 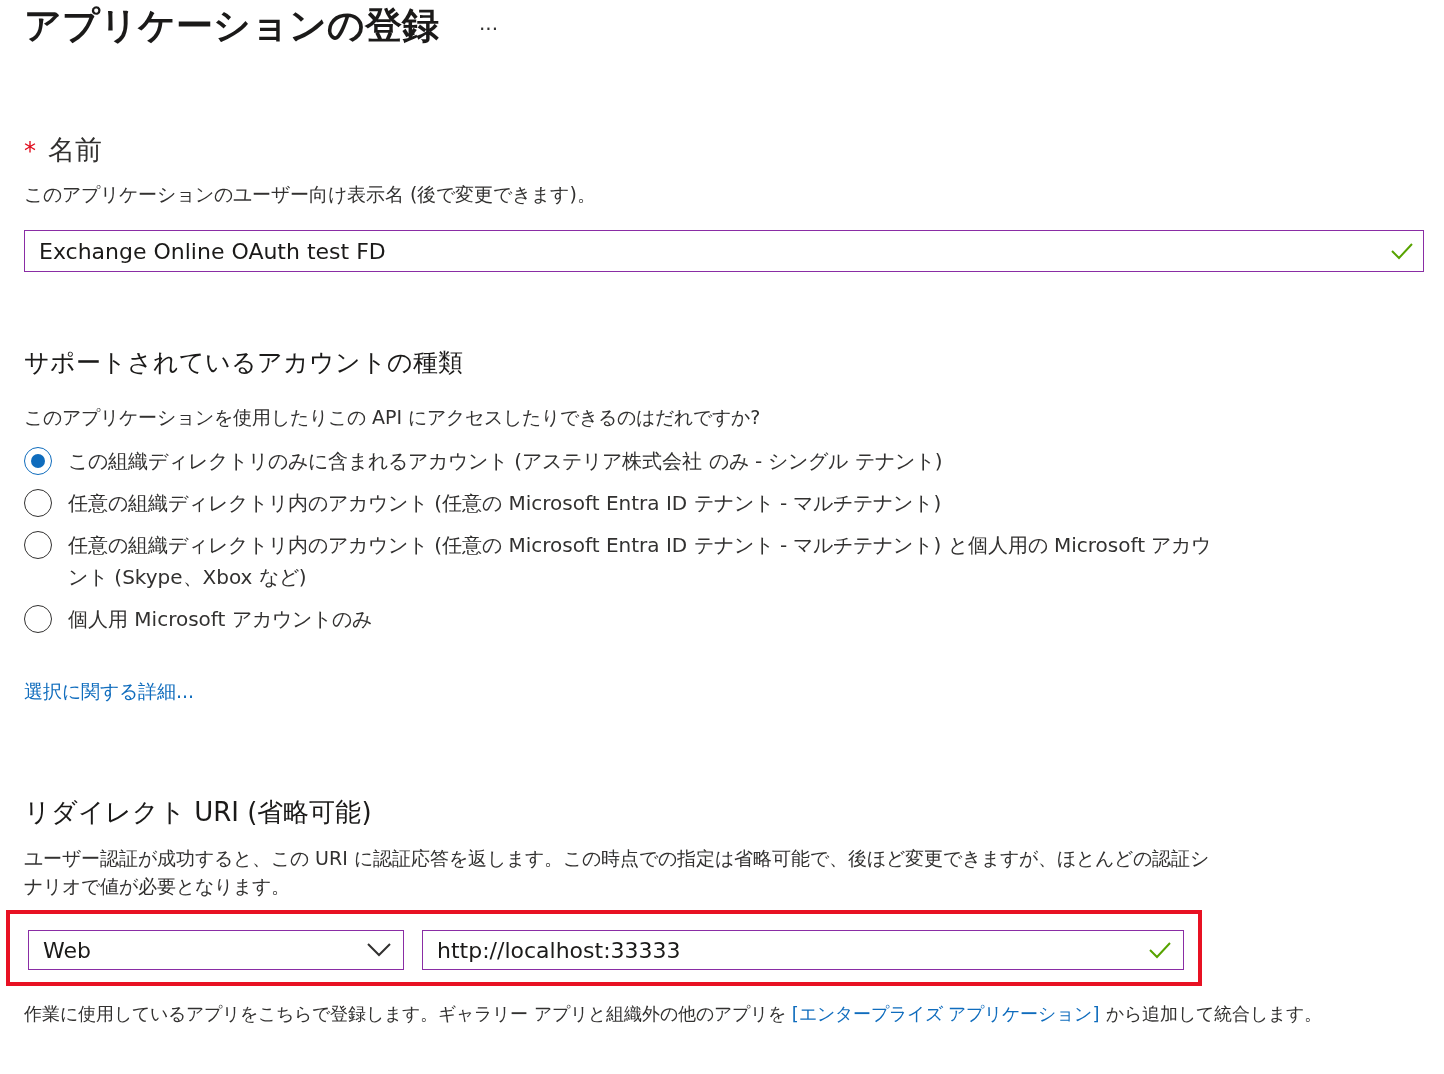 I want to click on section-heading: サポートされているアカウントの種類, so click(x=244, y=363).